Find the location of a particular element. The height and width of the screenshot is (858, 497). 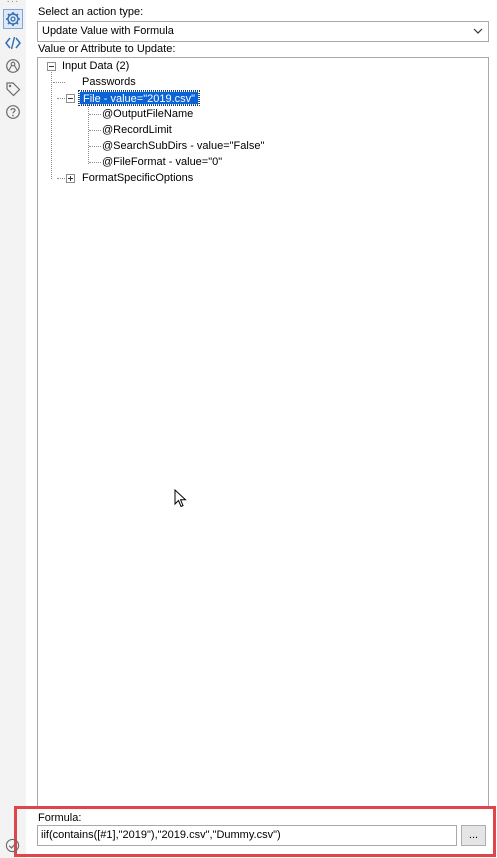

configuration-tab is located at coordinates (13, 19).